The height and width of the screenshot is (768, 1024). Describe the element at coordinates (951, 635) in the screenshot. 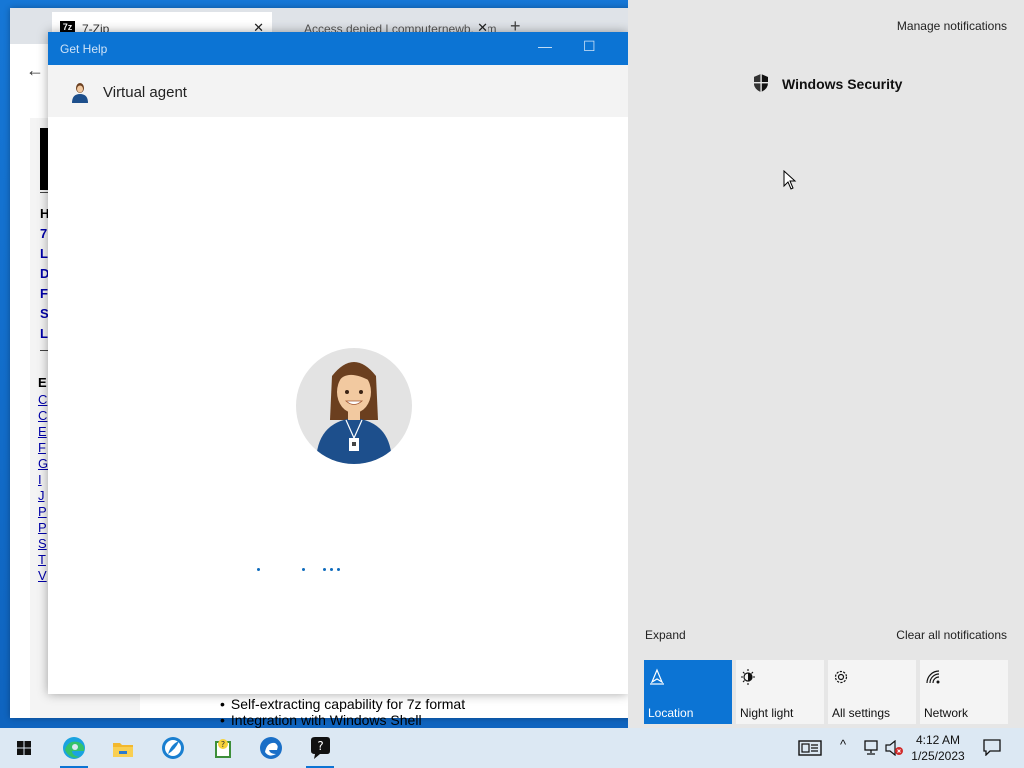

I see `clear-all-notifications-link: Clear all notifications` at that location.